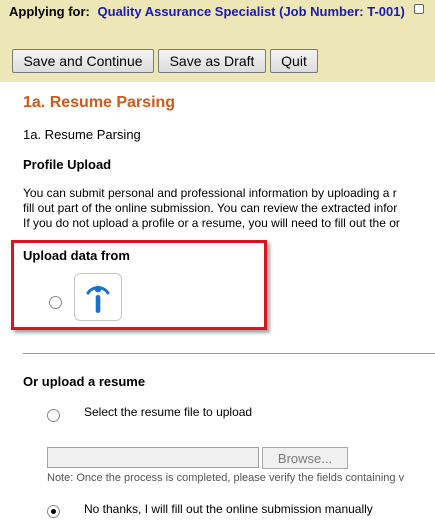 Image resolution: width=435 pixels, height=526 pixels. What do you see at coordinates (53, 415) in the screenshot?
I see `select-file-radio` at bounding box center [53, 415].